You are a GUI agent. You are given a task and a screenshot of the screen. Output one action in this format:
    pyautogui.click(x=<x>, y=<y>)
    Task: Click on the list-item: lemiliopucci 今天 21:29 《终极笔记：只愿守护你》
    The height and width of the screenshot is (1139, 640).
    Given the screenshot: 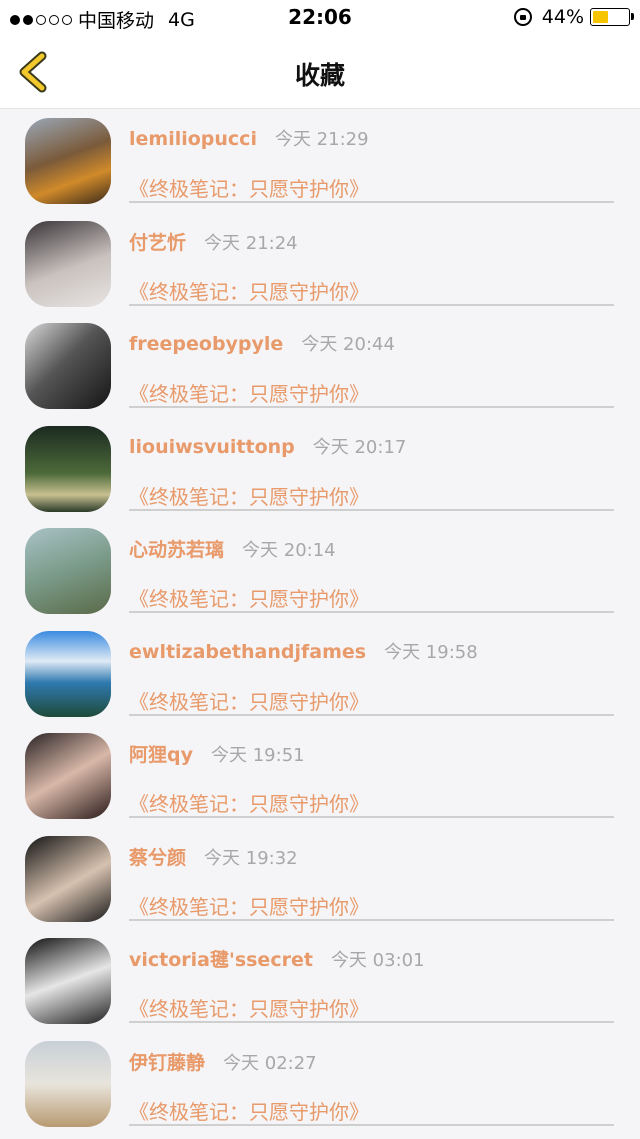 What is the action you would take?
    pyautogui.click(x=320, y=160)
    